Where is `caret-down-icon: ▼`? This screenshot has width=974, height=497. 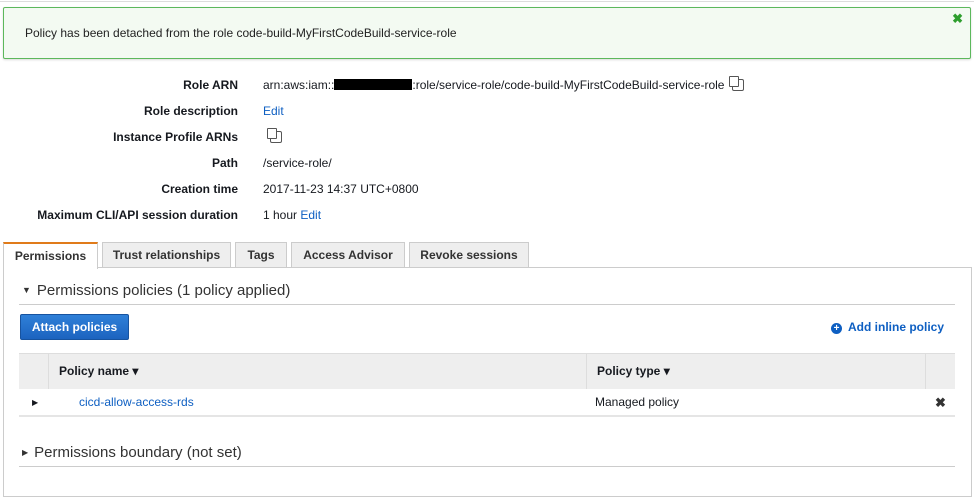
caret-down-icon: ▼ is located at coordinates (26, 290).